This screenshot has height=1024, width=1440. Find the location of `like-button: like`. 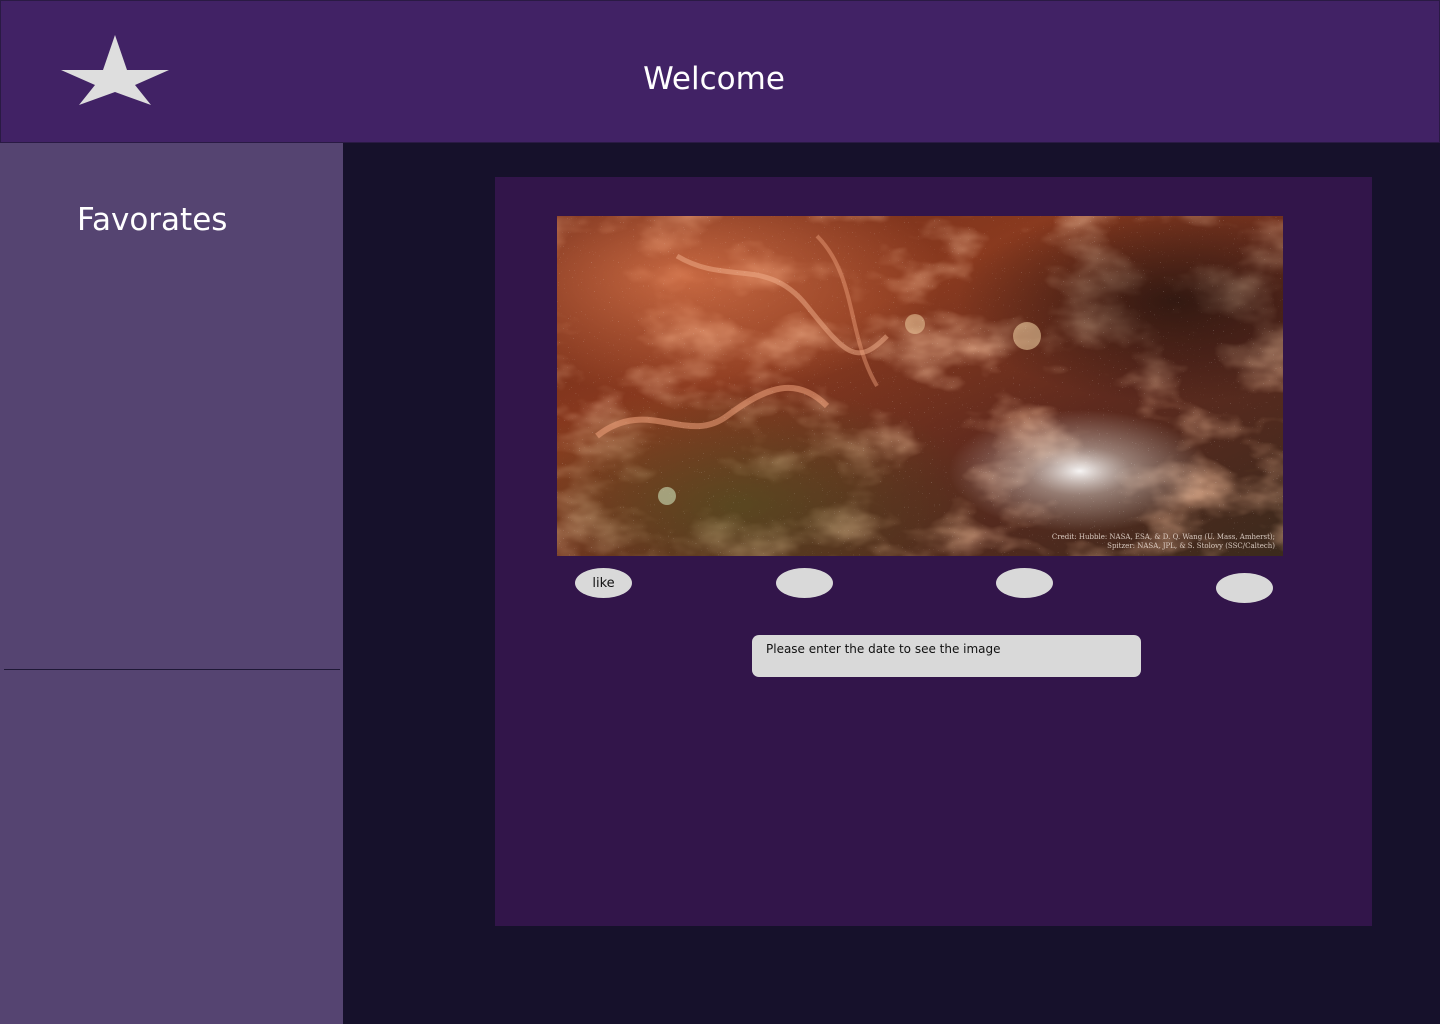

like-button: like is located at coordinates (603, 583).